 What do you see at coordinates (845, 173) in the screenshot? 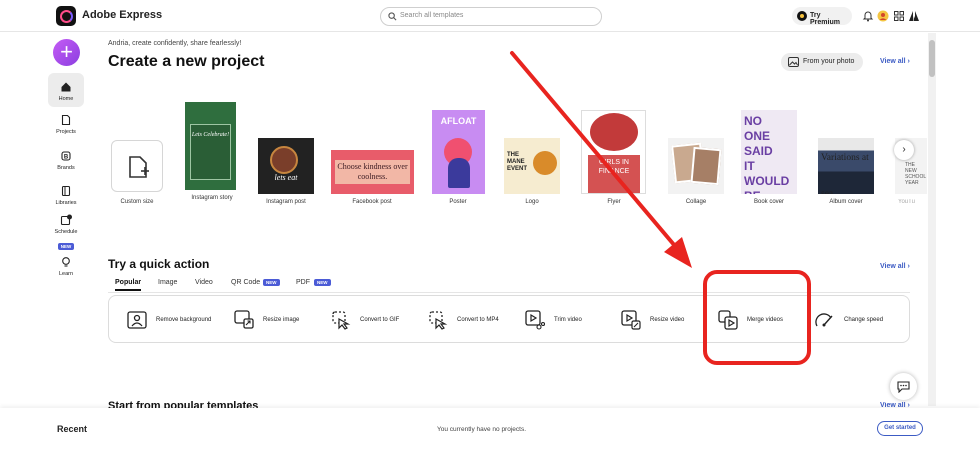
I see `card-text: Variations at sea` at bounding box center [845, 173].